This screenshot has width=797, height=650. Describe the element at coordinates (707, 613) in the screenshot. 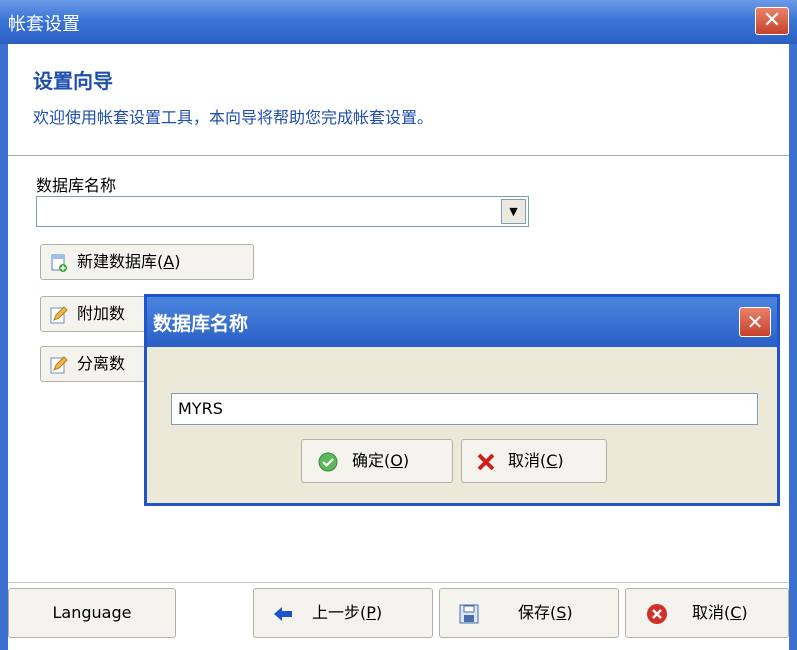

I see `cancel-button: 取消(C)` at that location.